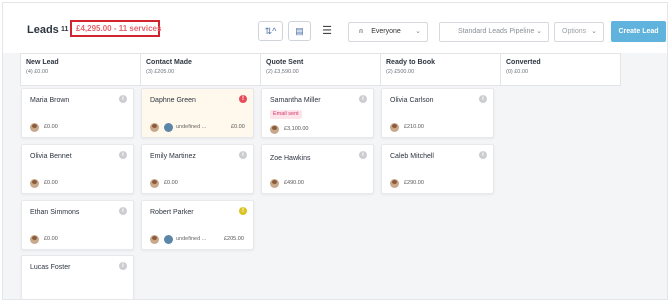 The width and height of the screenshot is (670, 302). I want to click on lead-price: £205.00, so click(234, 239).